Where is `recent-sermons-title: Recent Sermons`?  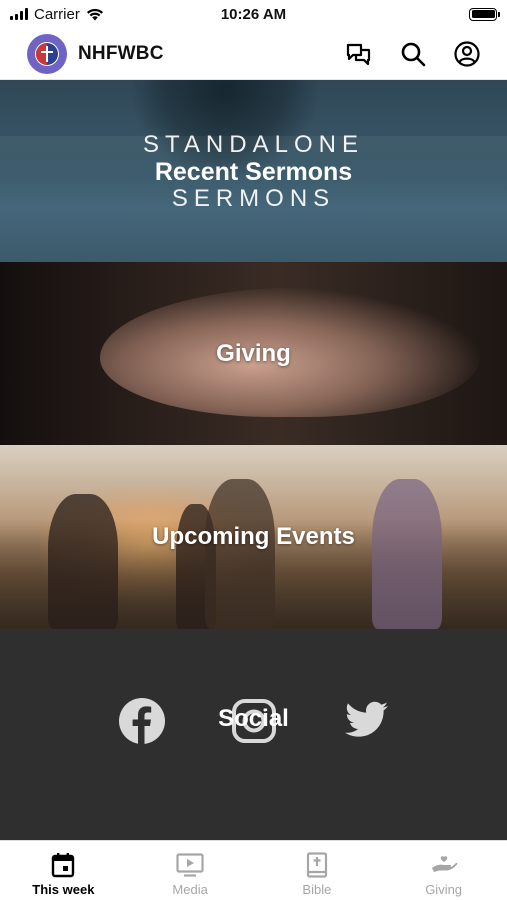
recent-sermons-title: Recent Sermons is located at coordinates (253, 172).